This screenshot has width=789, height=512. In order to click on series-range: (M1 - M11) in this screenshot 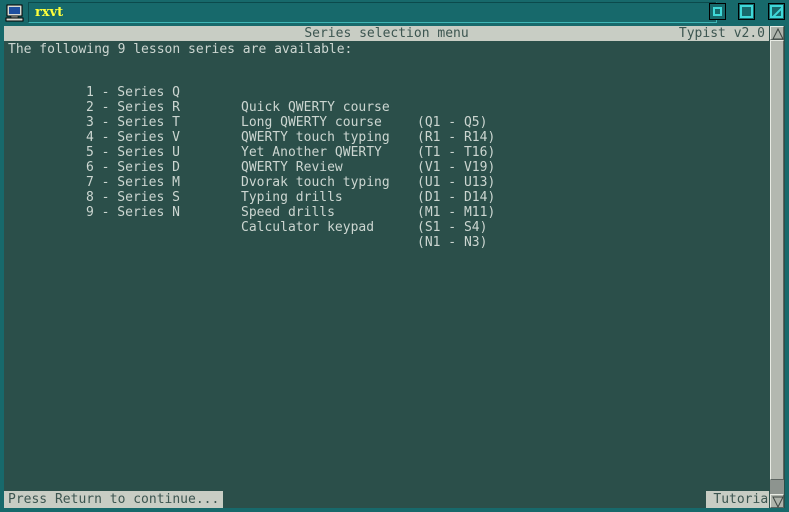, I will do `click(456, 212)`.